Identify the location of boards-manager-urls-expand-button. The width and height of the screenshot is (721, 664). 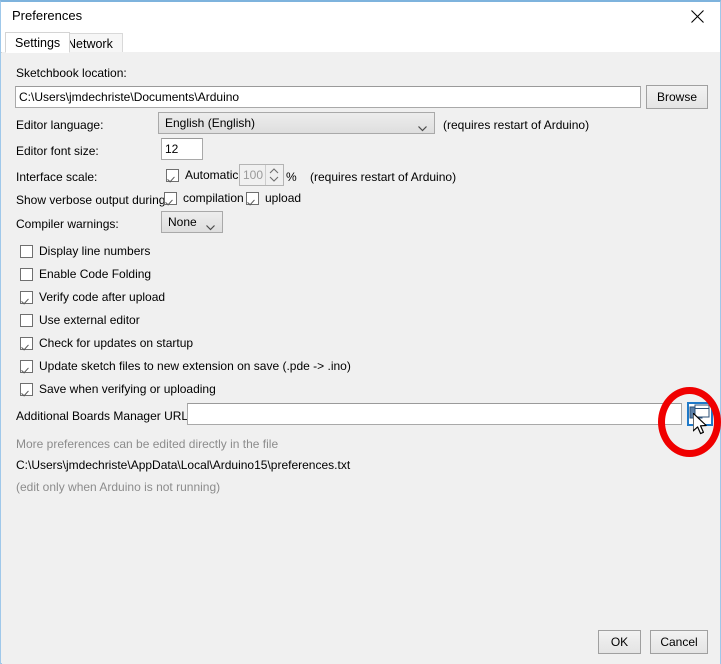
(700, 414).